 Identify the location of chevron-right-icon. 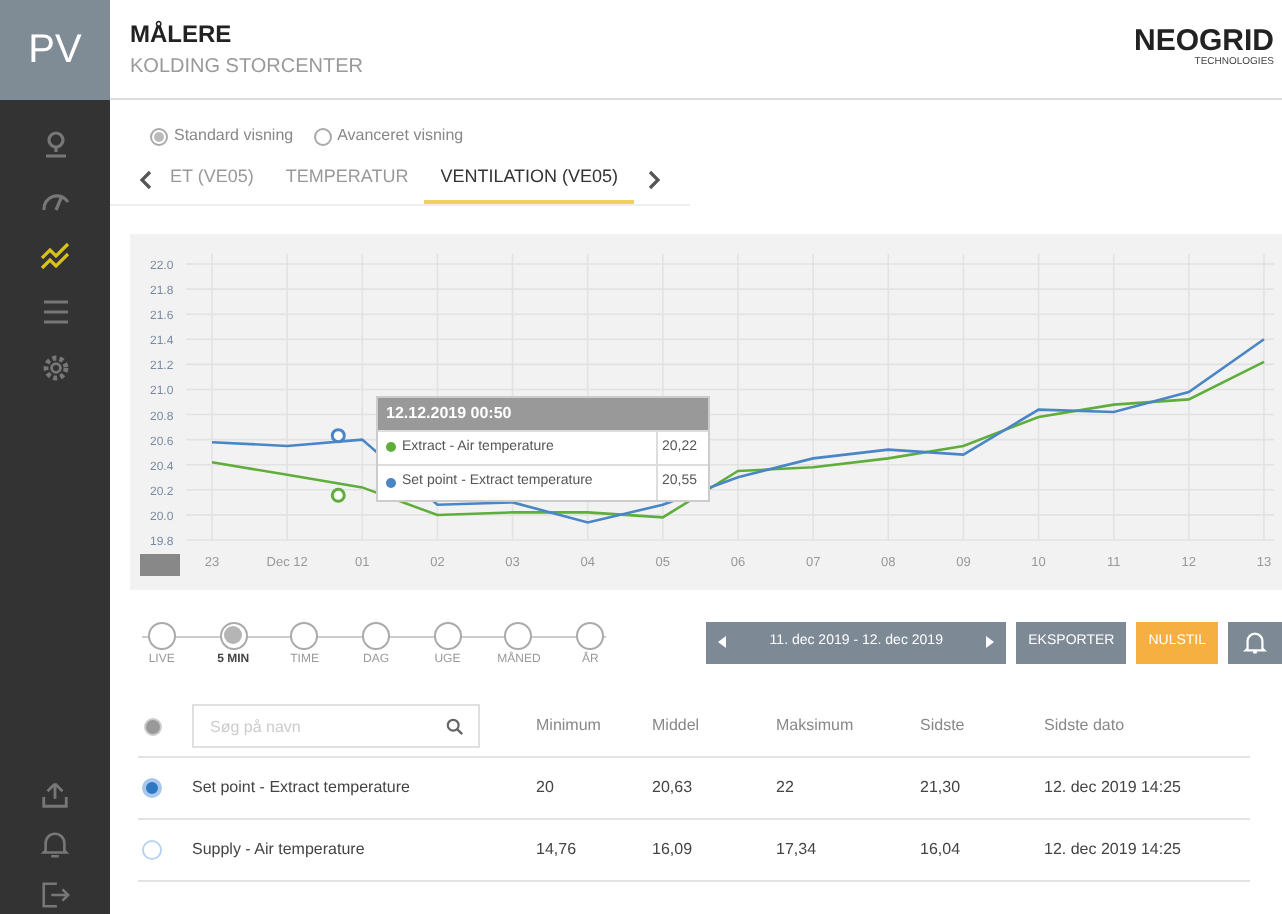
(654, 179).